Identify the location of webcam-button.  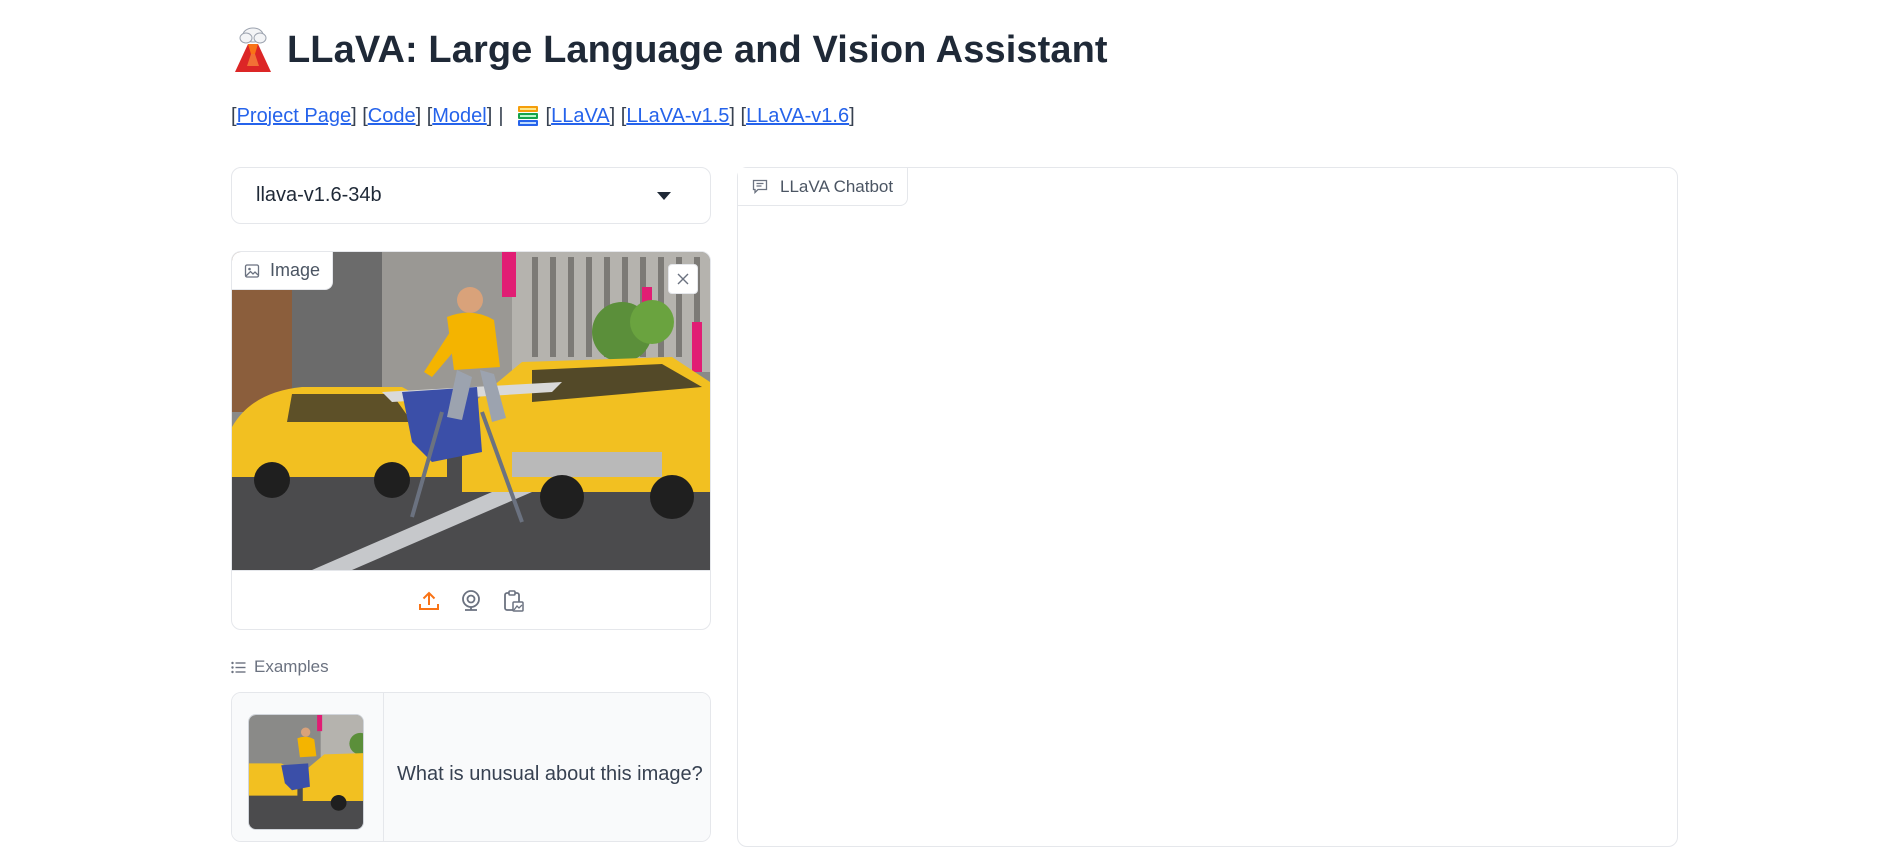
(471, 601).